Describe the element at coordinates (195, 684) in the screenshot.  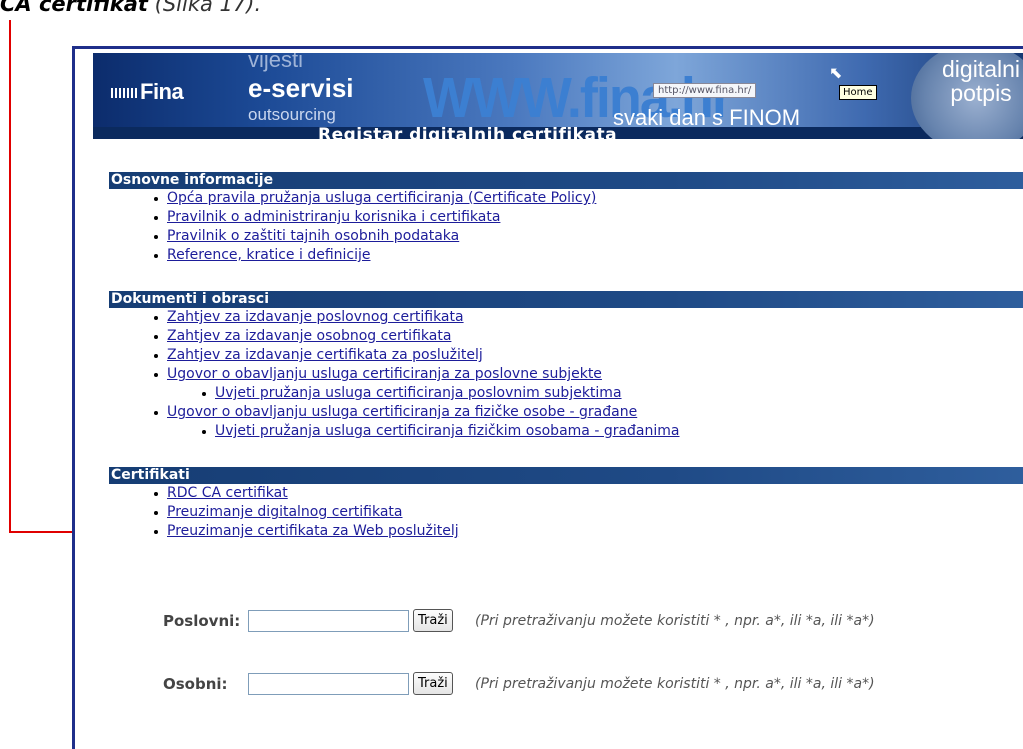
I see `search-label: Osobni:` at that location.